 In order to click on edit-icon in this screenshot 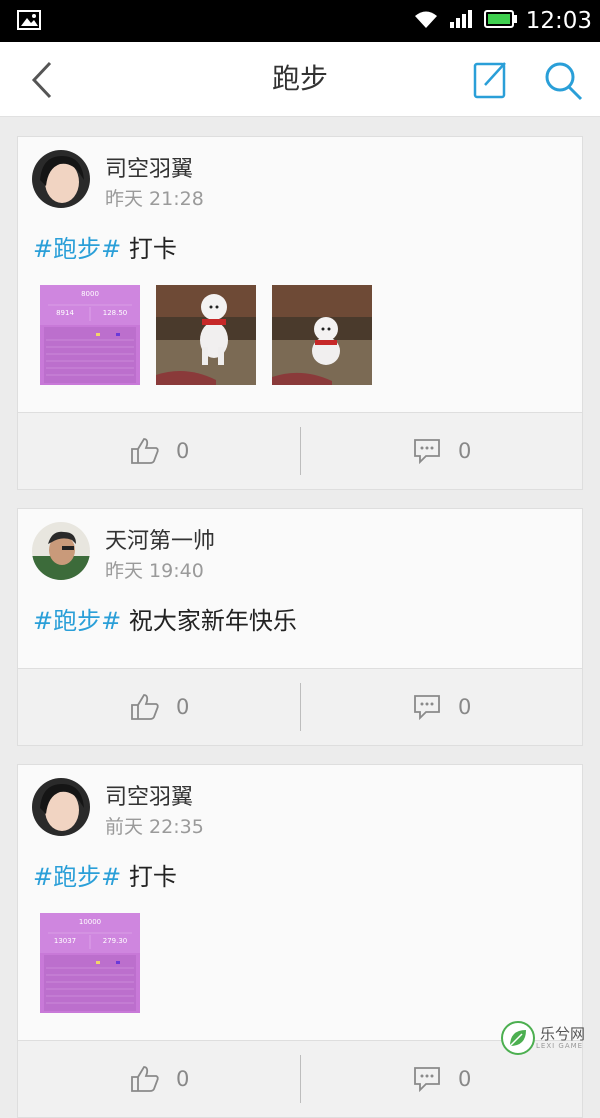, I will do `click(489, 80)`.